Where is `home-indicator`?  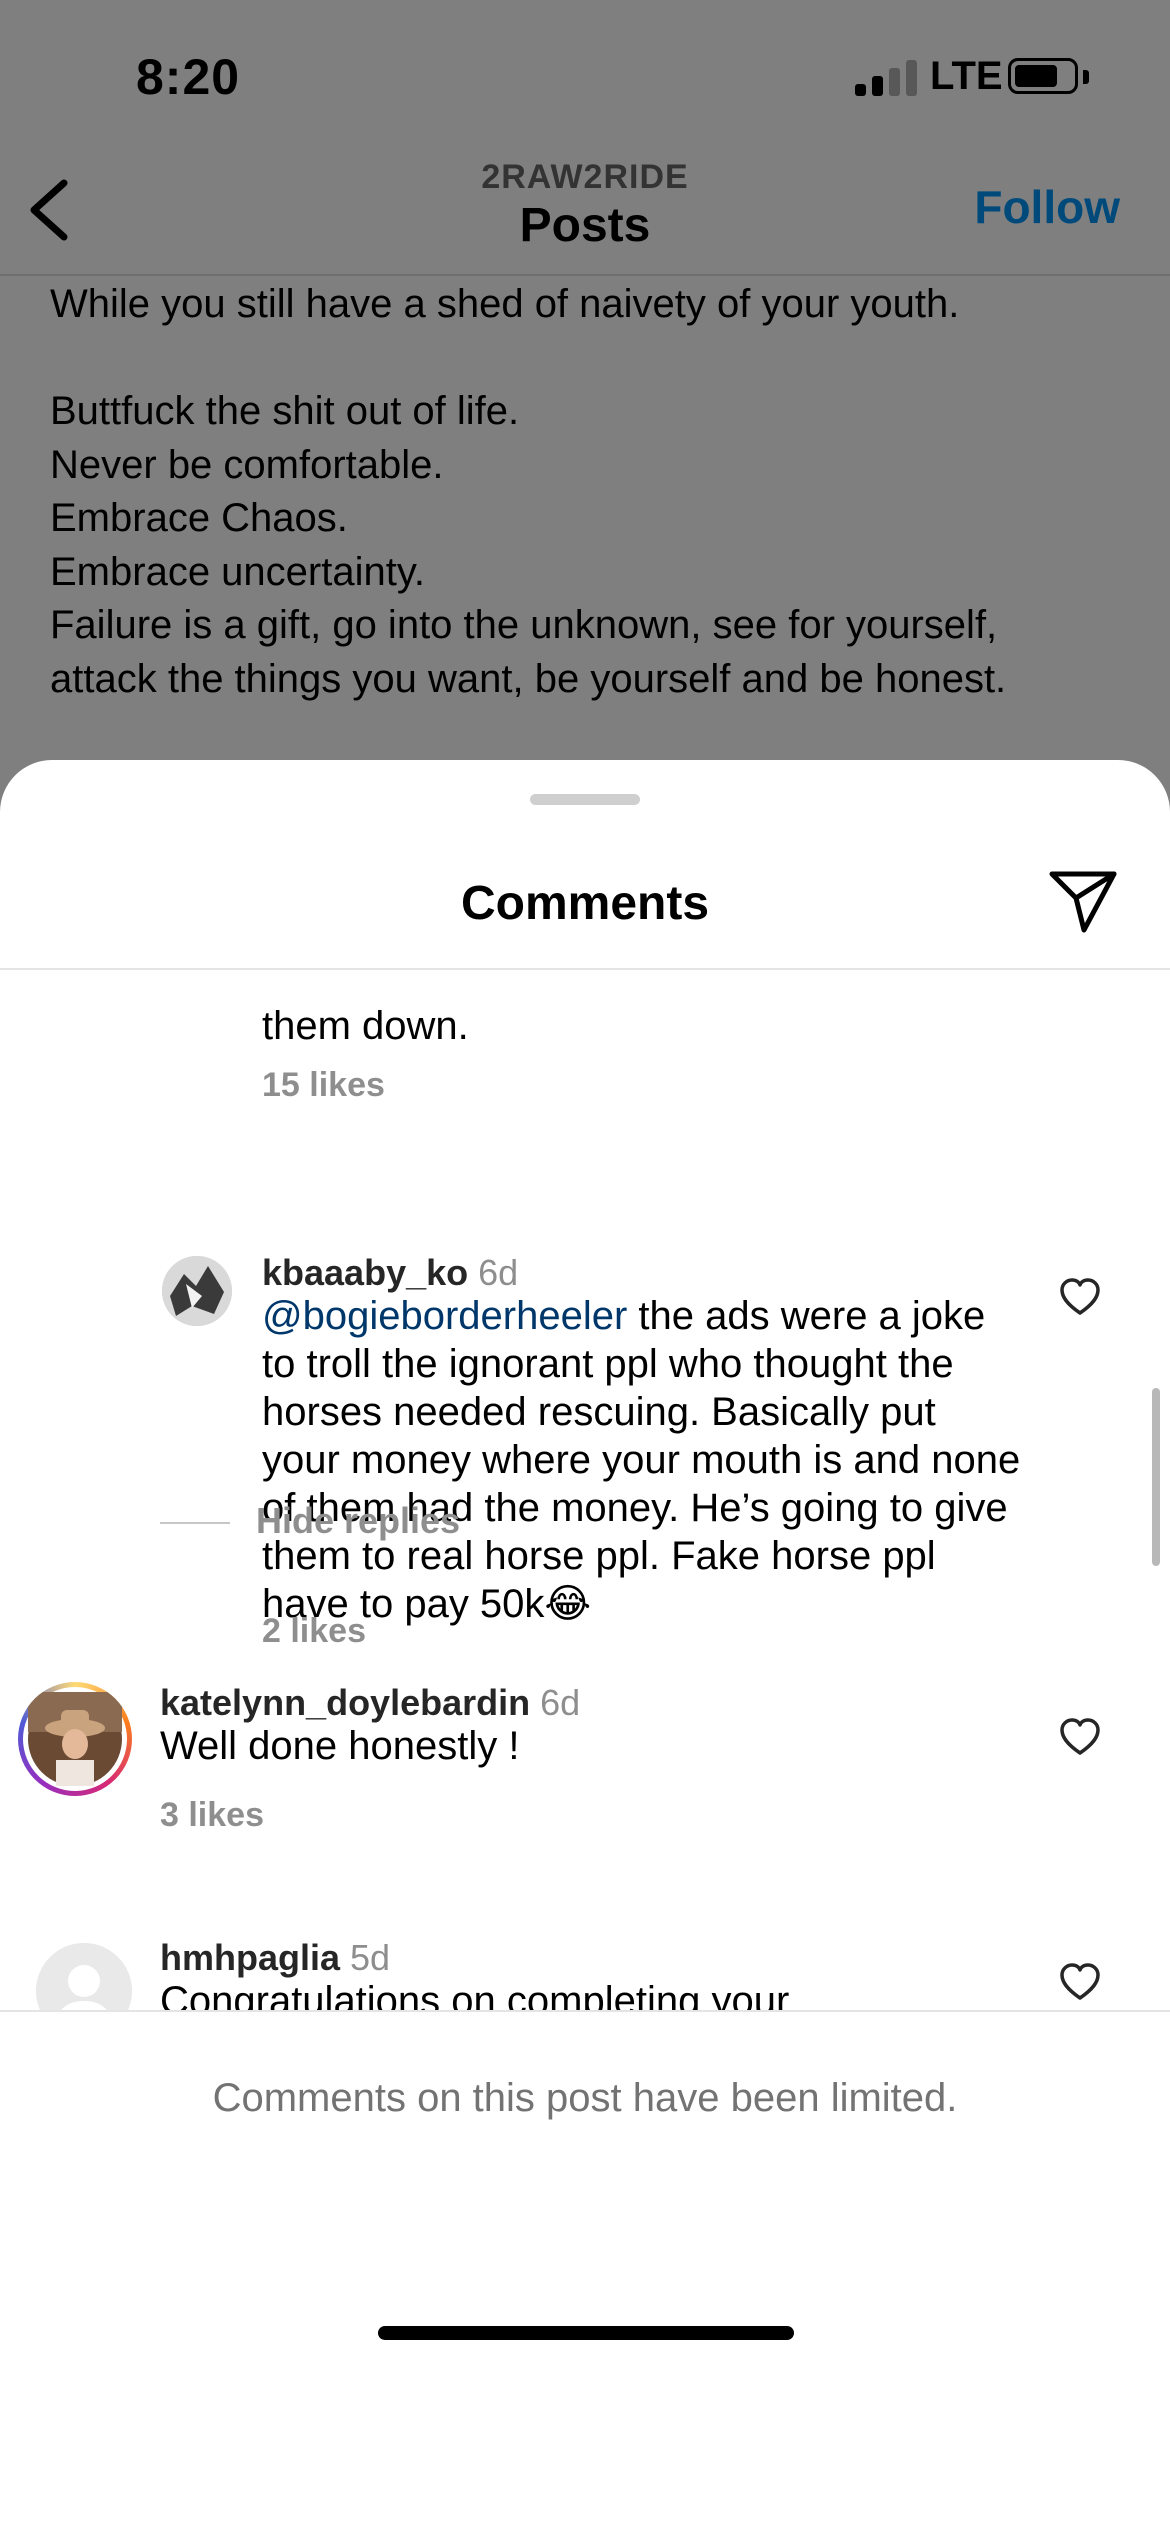 home-indicator is located at coordinates (586, 2333).